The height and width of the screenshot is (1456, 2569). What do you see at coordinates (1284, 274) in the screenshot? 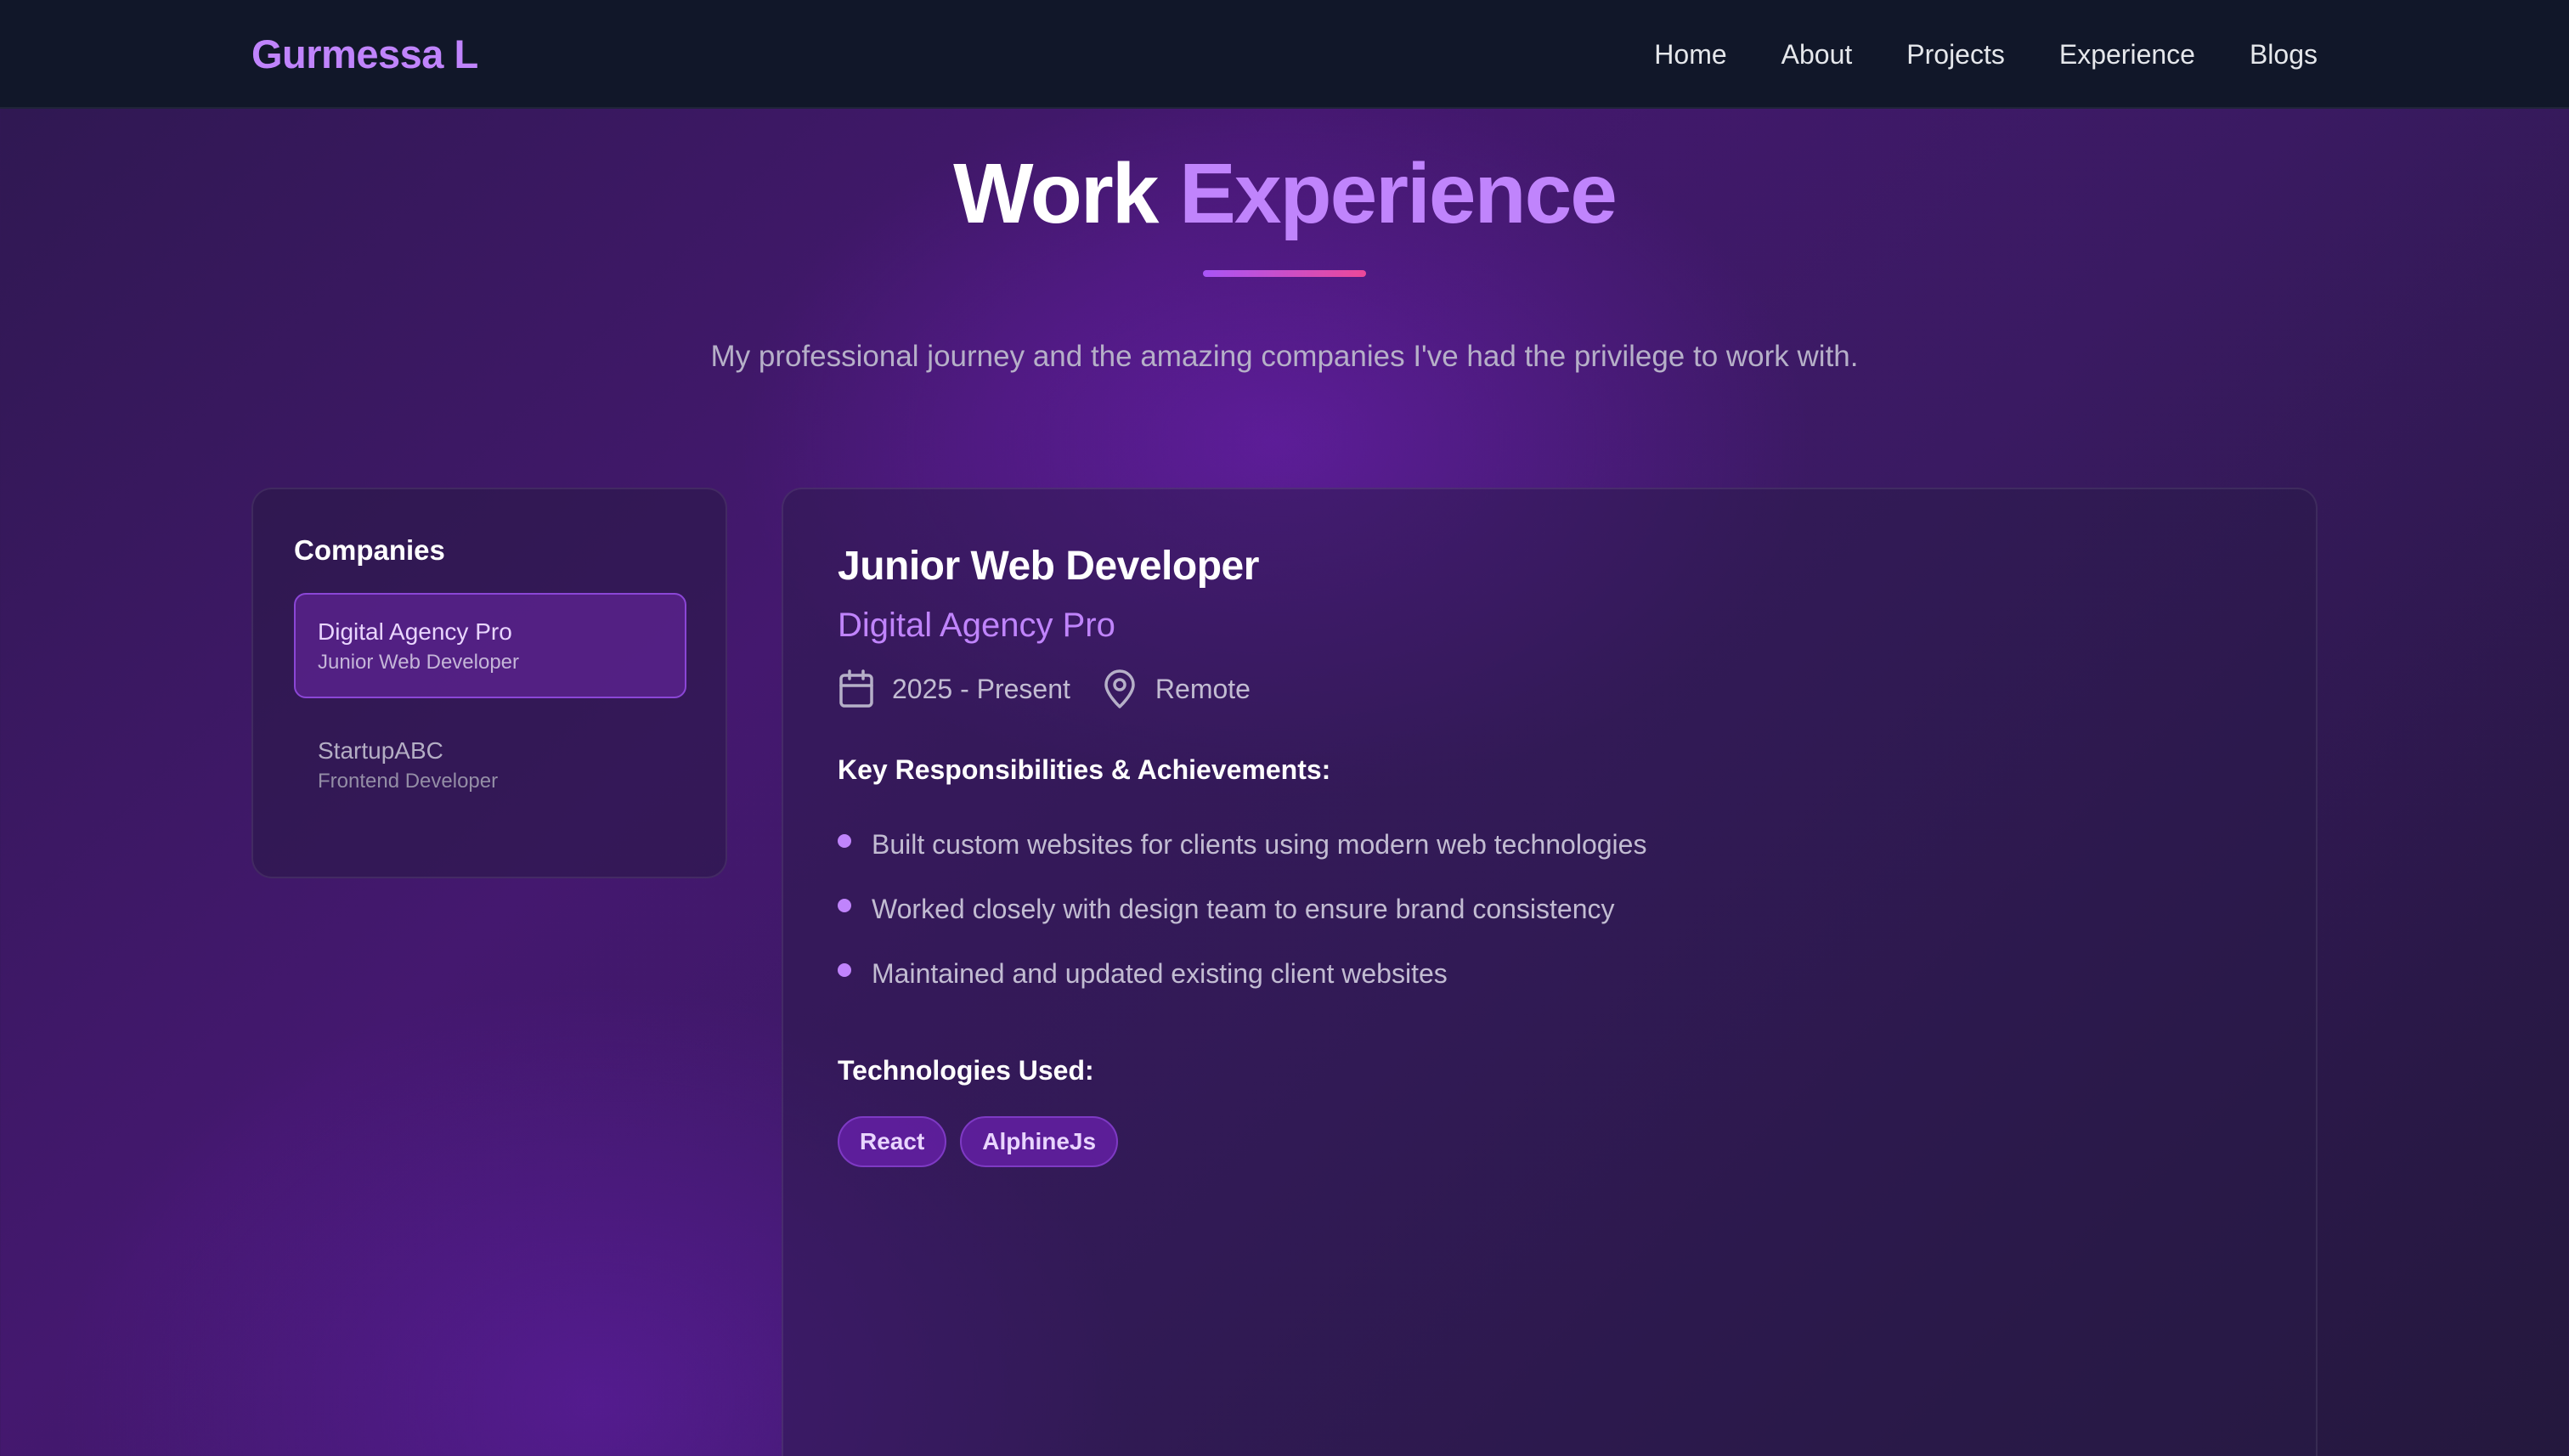
I see `title-underline` at bounding box center [1284, 274].